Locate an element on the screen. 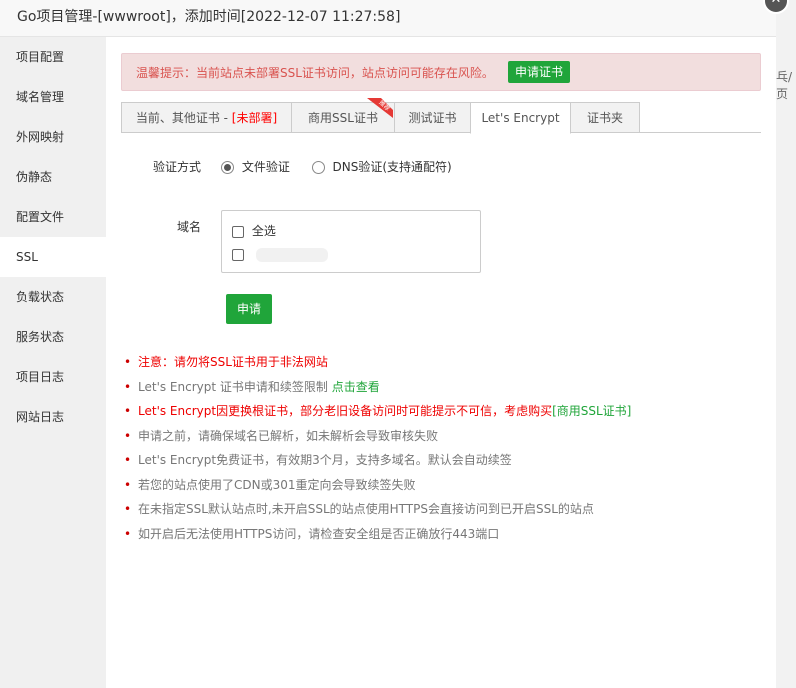 This screenshot has width=796, height=688. list-item: 注意：请勿将SSL证书用于非法网站 is located at coordinates (444, 364).